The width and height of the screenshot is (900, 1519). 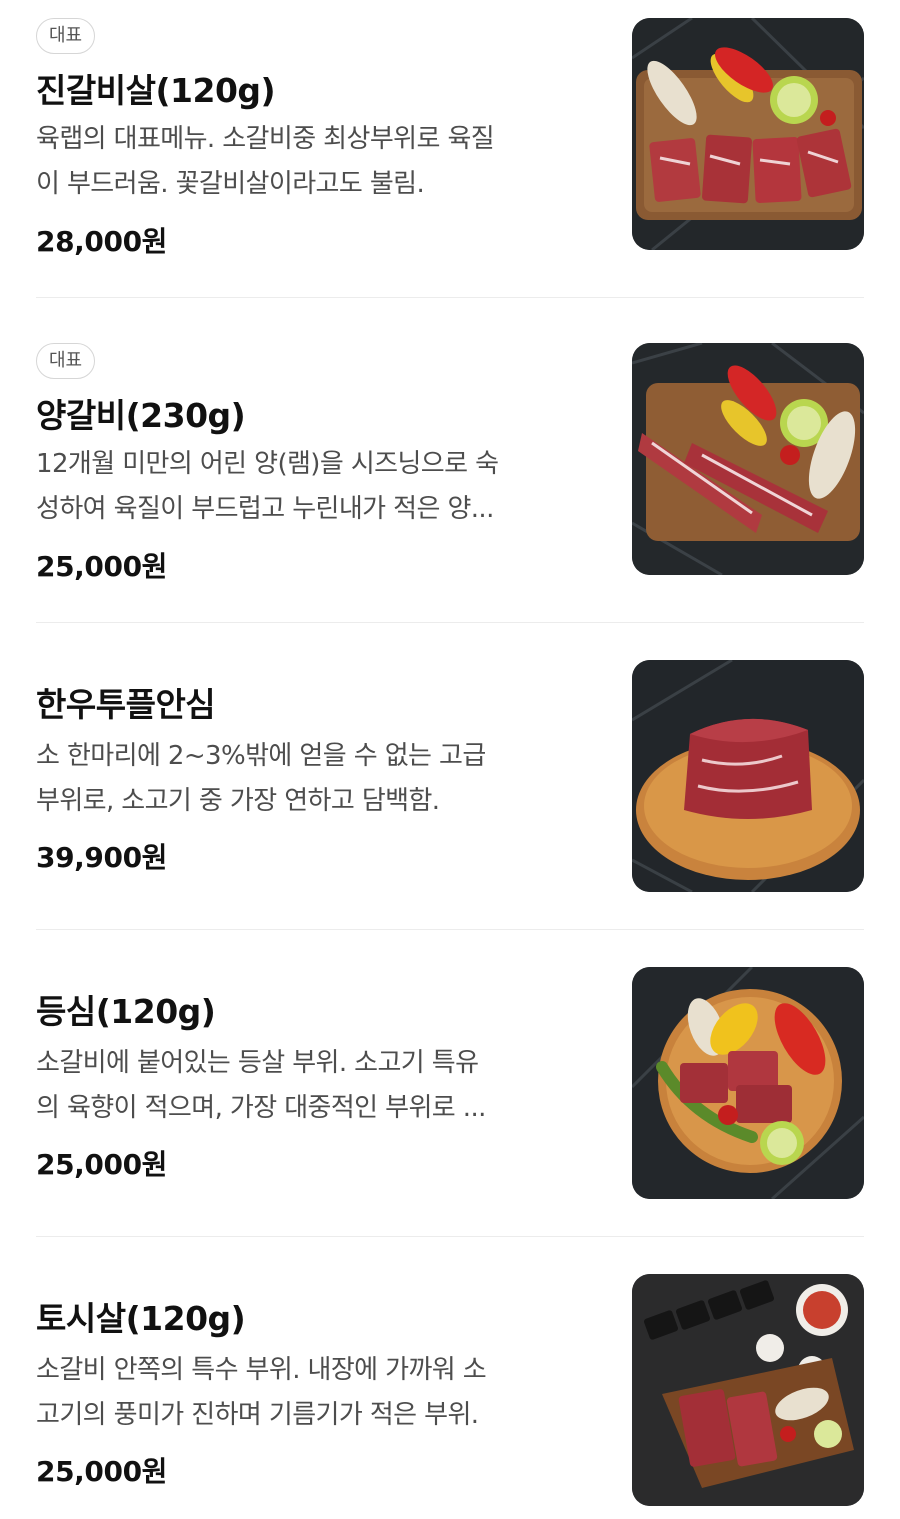 What do you see at coordinates (126, 704) in the screenshot?
I see `menu-item-name: 한우투플안심` at bounding box center [126, 704].